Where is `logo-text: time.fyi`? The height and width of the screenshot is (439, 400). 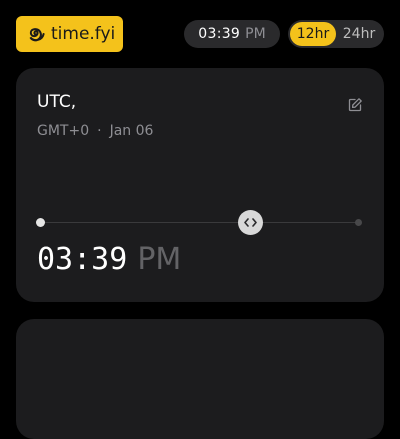 logo-text: time.fyi is located at coordinates (83, 34).